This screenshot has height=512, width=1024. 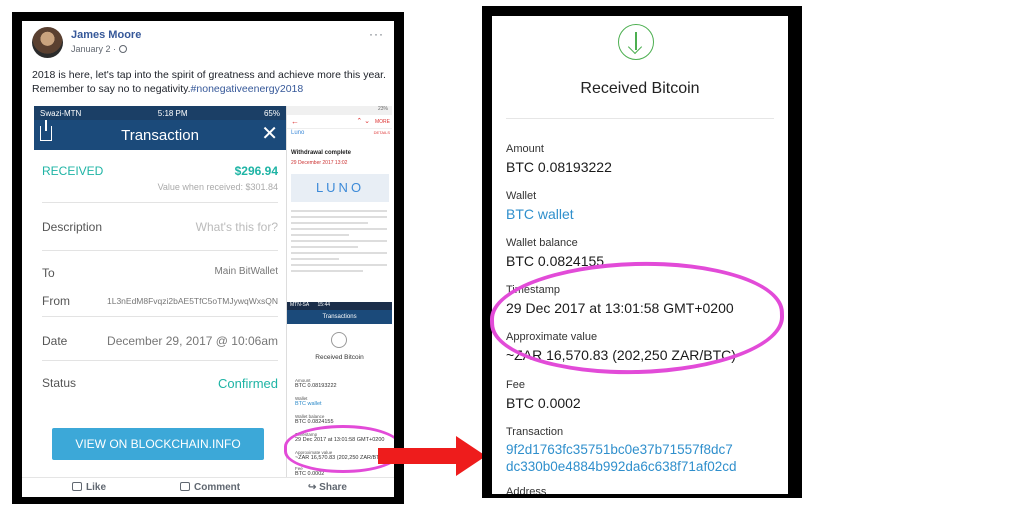 I want to click on value-when-received: Value when received: $301.84, so click(x=217, y=187).